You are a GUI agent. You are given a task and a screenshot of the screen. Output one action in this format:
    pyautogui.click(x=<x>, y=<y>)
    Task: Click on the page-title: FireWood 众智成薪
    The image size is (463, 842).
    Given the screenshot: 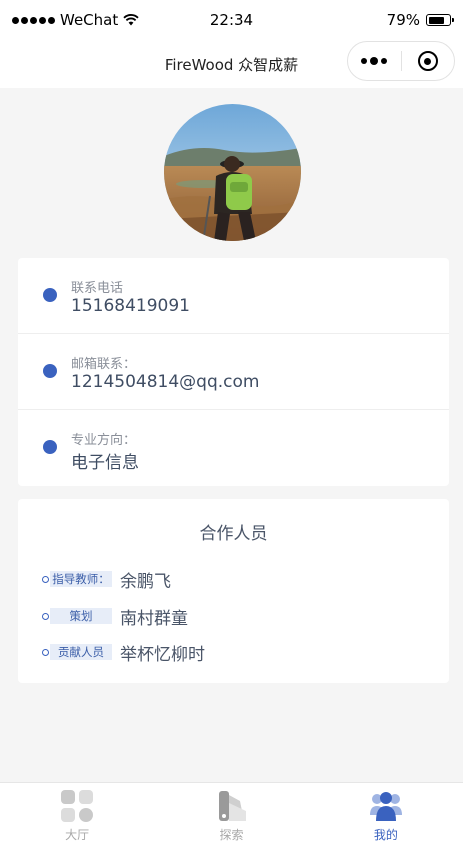 What is the action you would take?
    pyautogui.click(x=231, y=64)
    